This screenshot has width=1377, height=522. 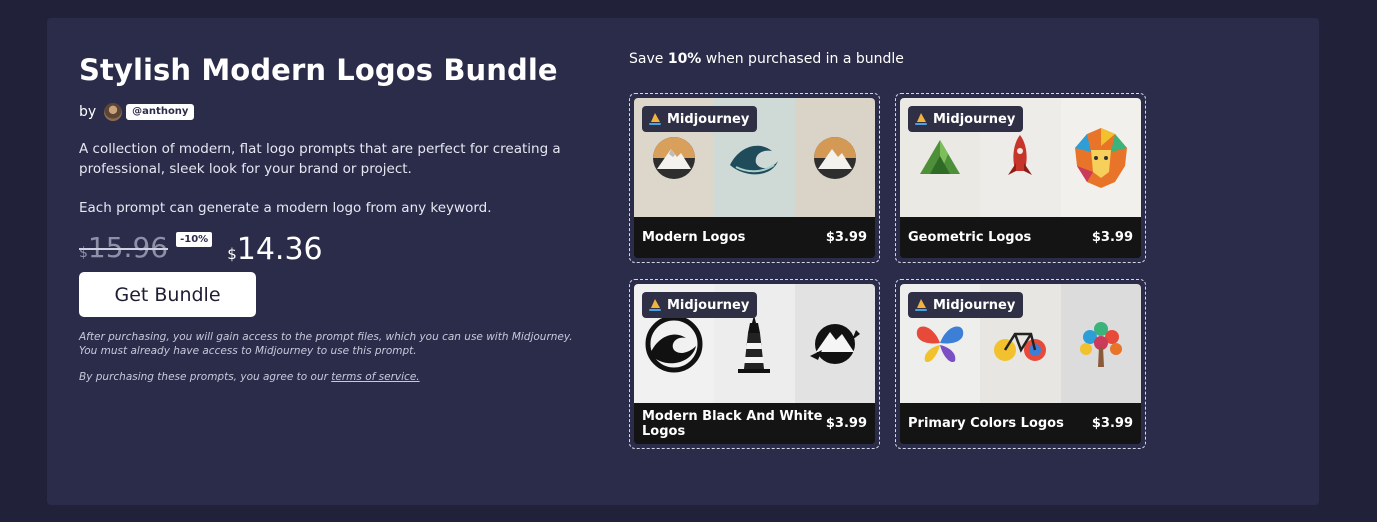 What do you see at coordinates (684, 59) in the screenshot?
I see `savings-percent: 10%` at bounding box center [684, 59].